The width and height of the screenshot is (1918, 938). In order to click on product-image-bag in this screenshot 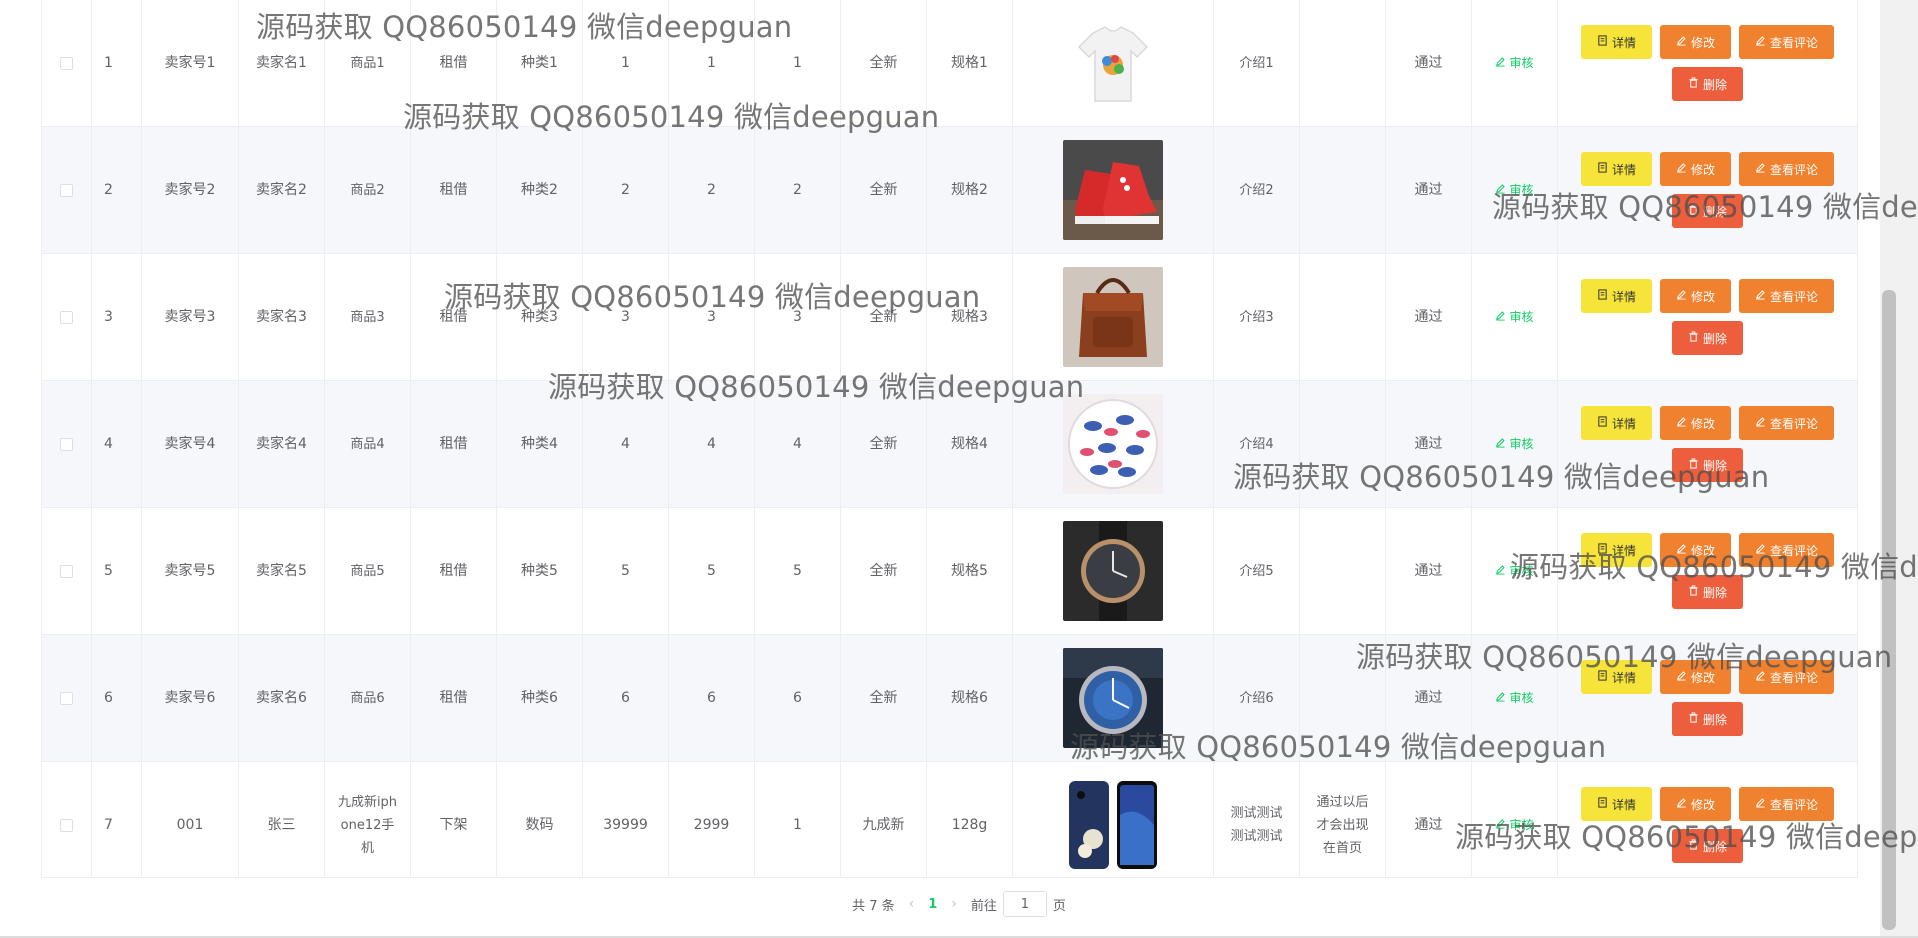, I will do `click(1113, 317)`.